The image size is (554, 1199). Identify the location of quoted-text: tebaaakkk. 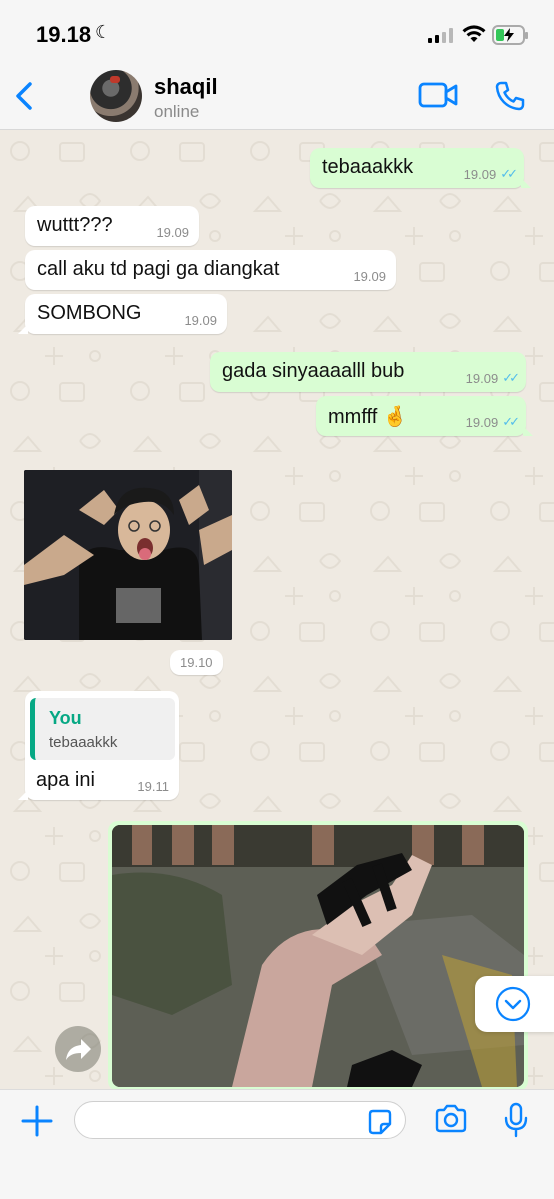
(83, 742).